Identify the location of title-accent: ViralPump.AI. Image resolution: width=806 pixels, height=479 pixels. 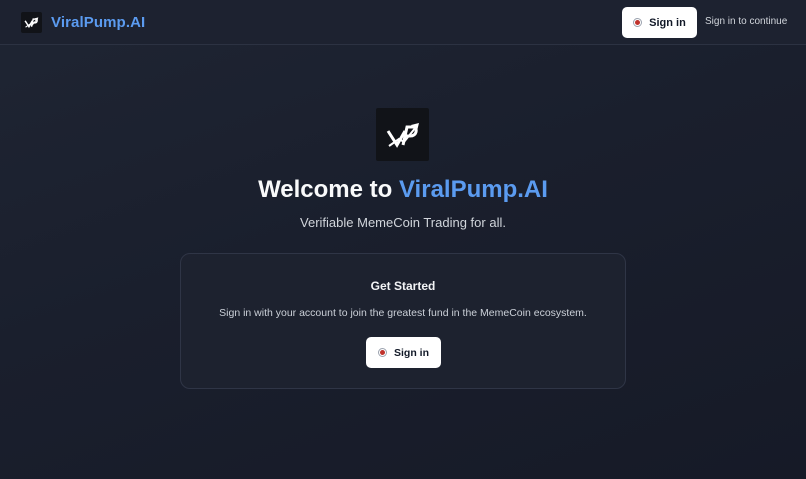
(473, 189).